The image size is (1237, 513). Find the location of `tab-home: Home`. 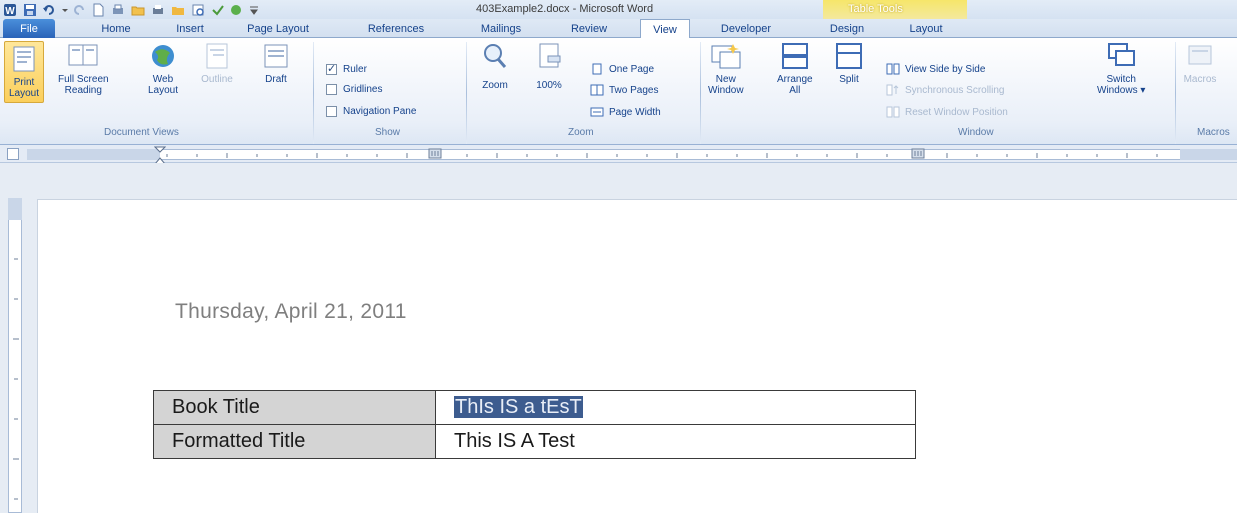

tab-home: Home is located at coordinates (116, 28).